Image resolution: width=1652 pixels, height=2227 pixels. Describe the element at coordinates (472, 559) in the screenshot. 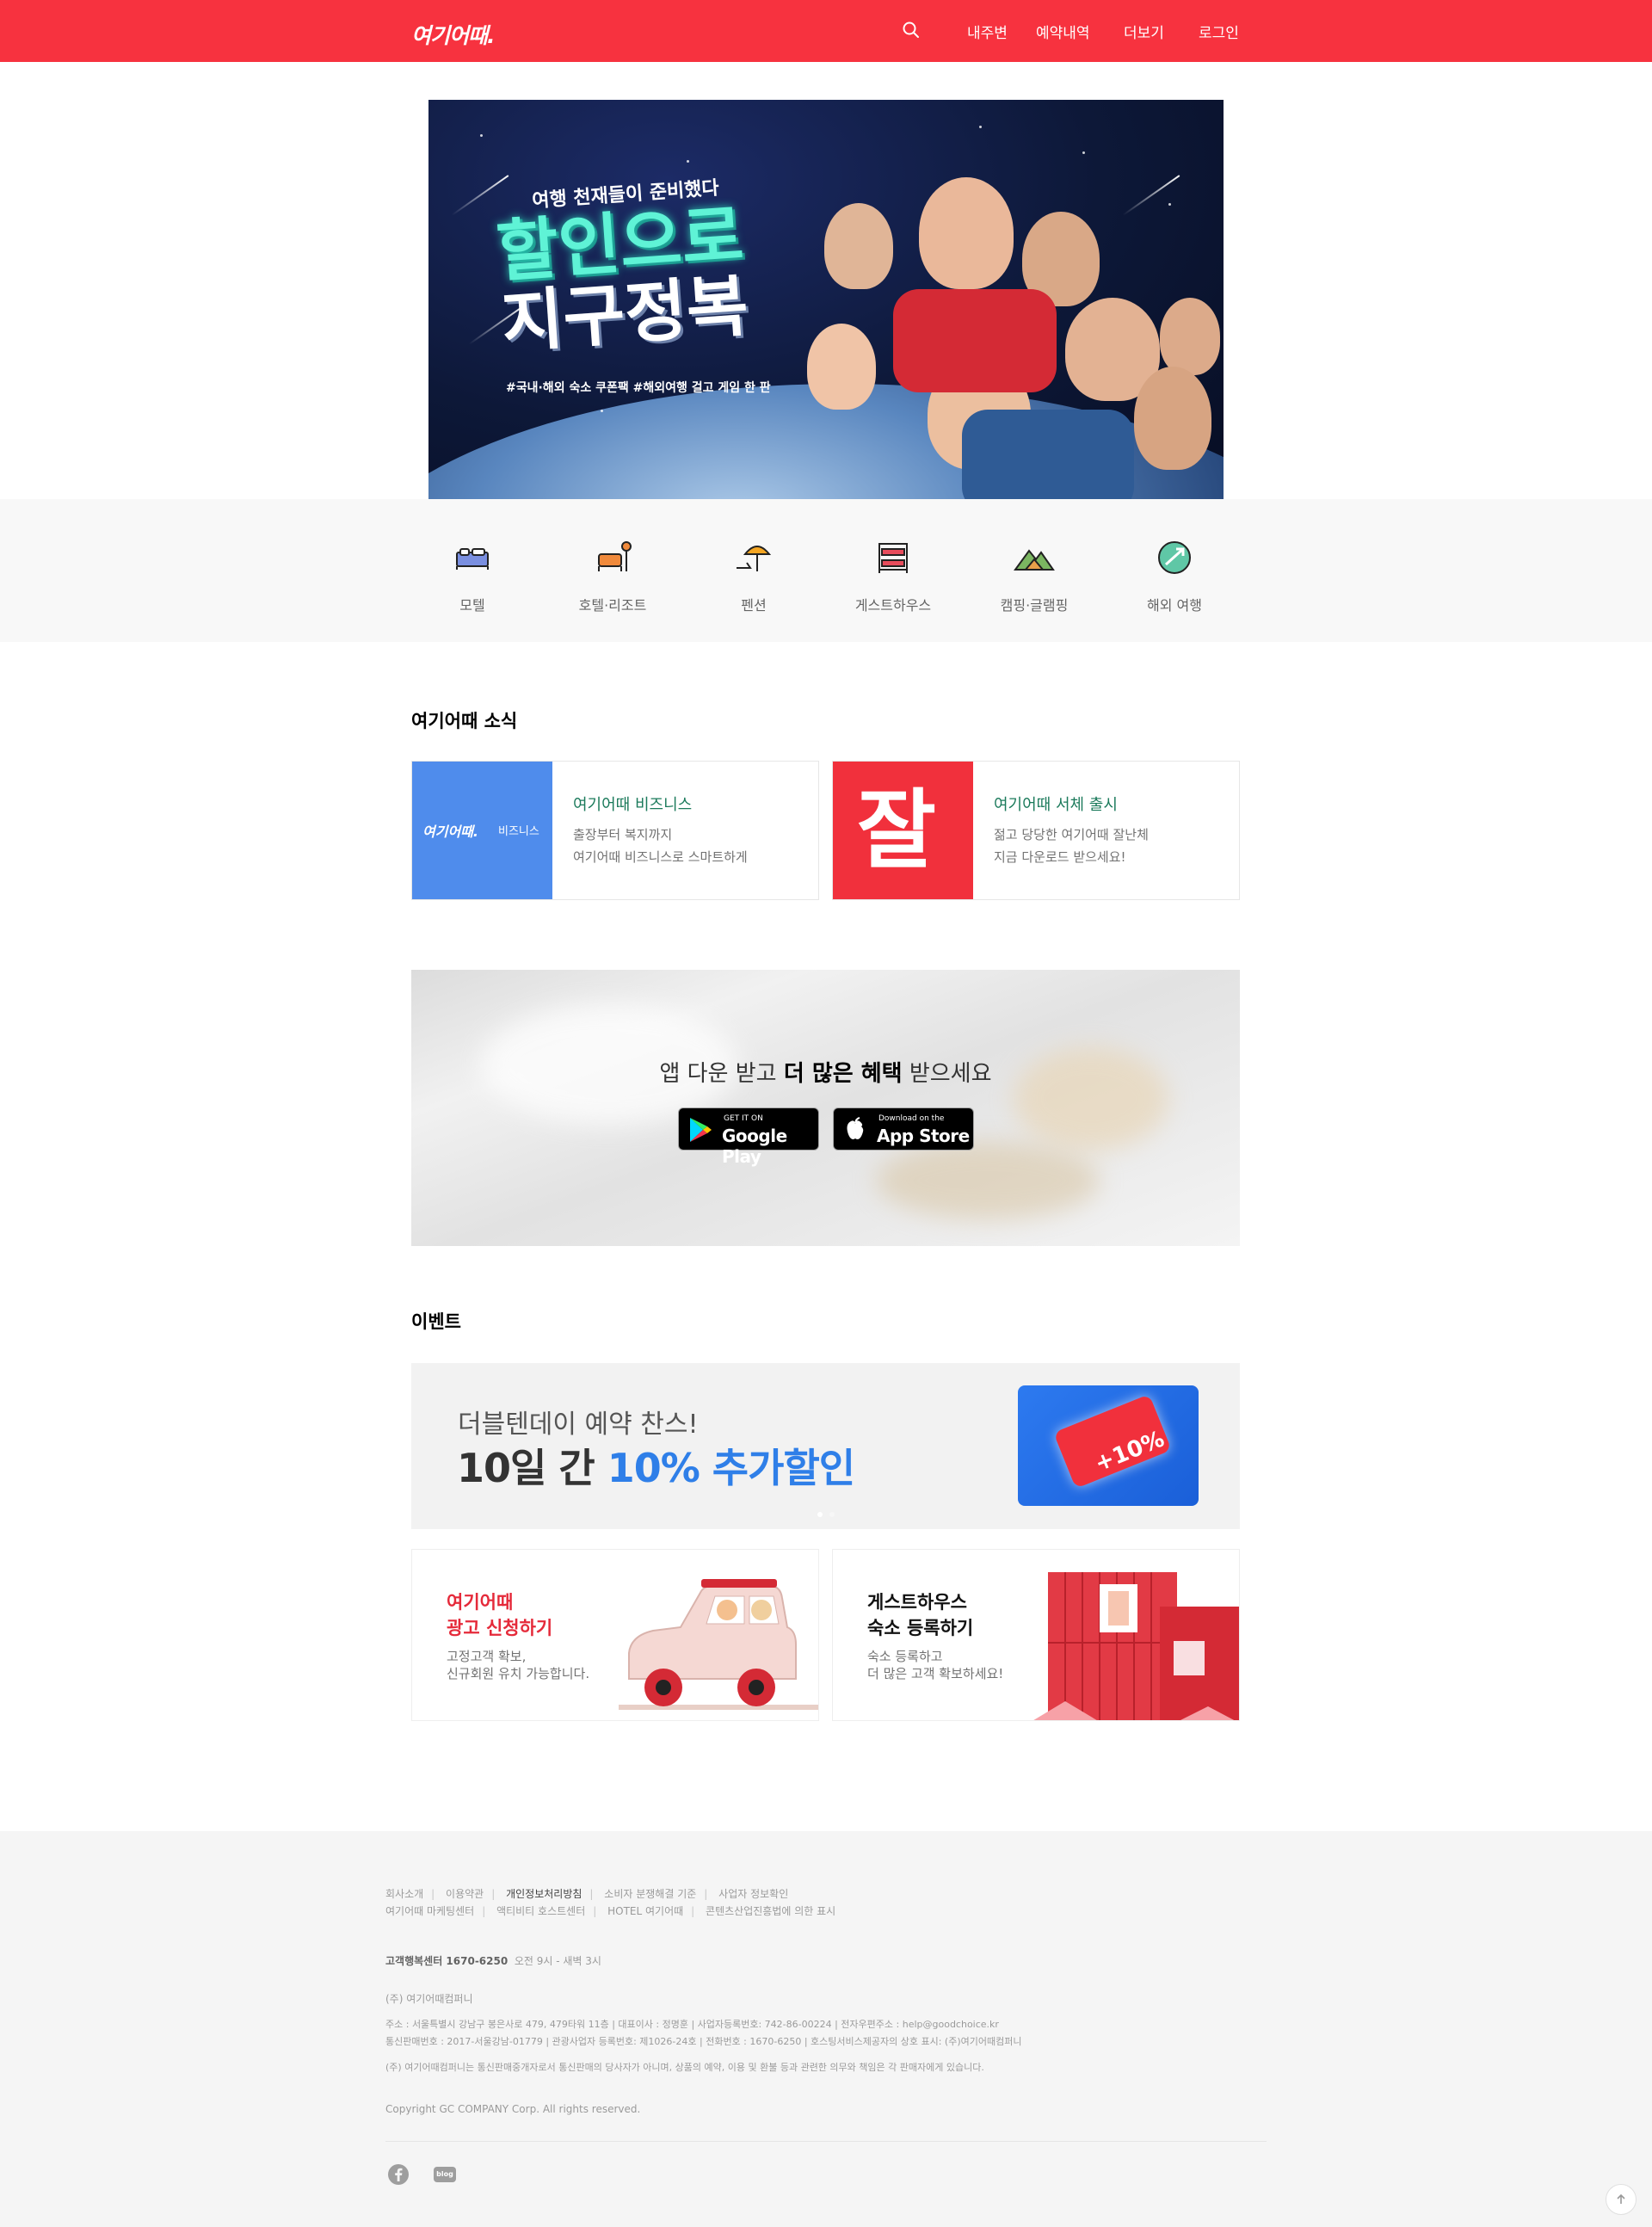

I see `bed-icon` at that location.